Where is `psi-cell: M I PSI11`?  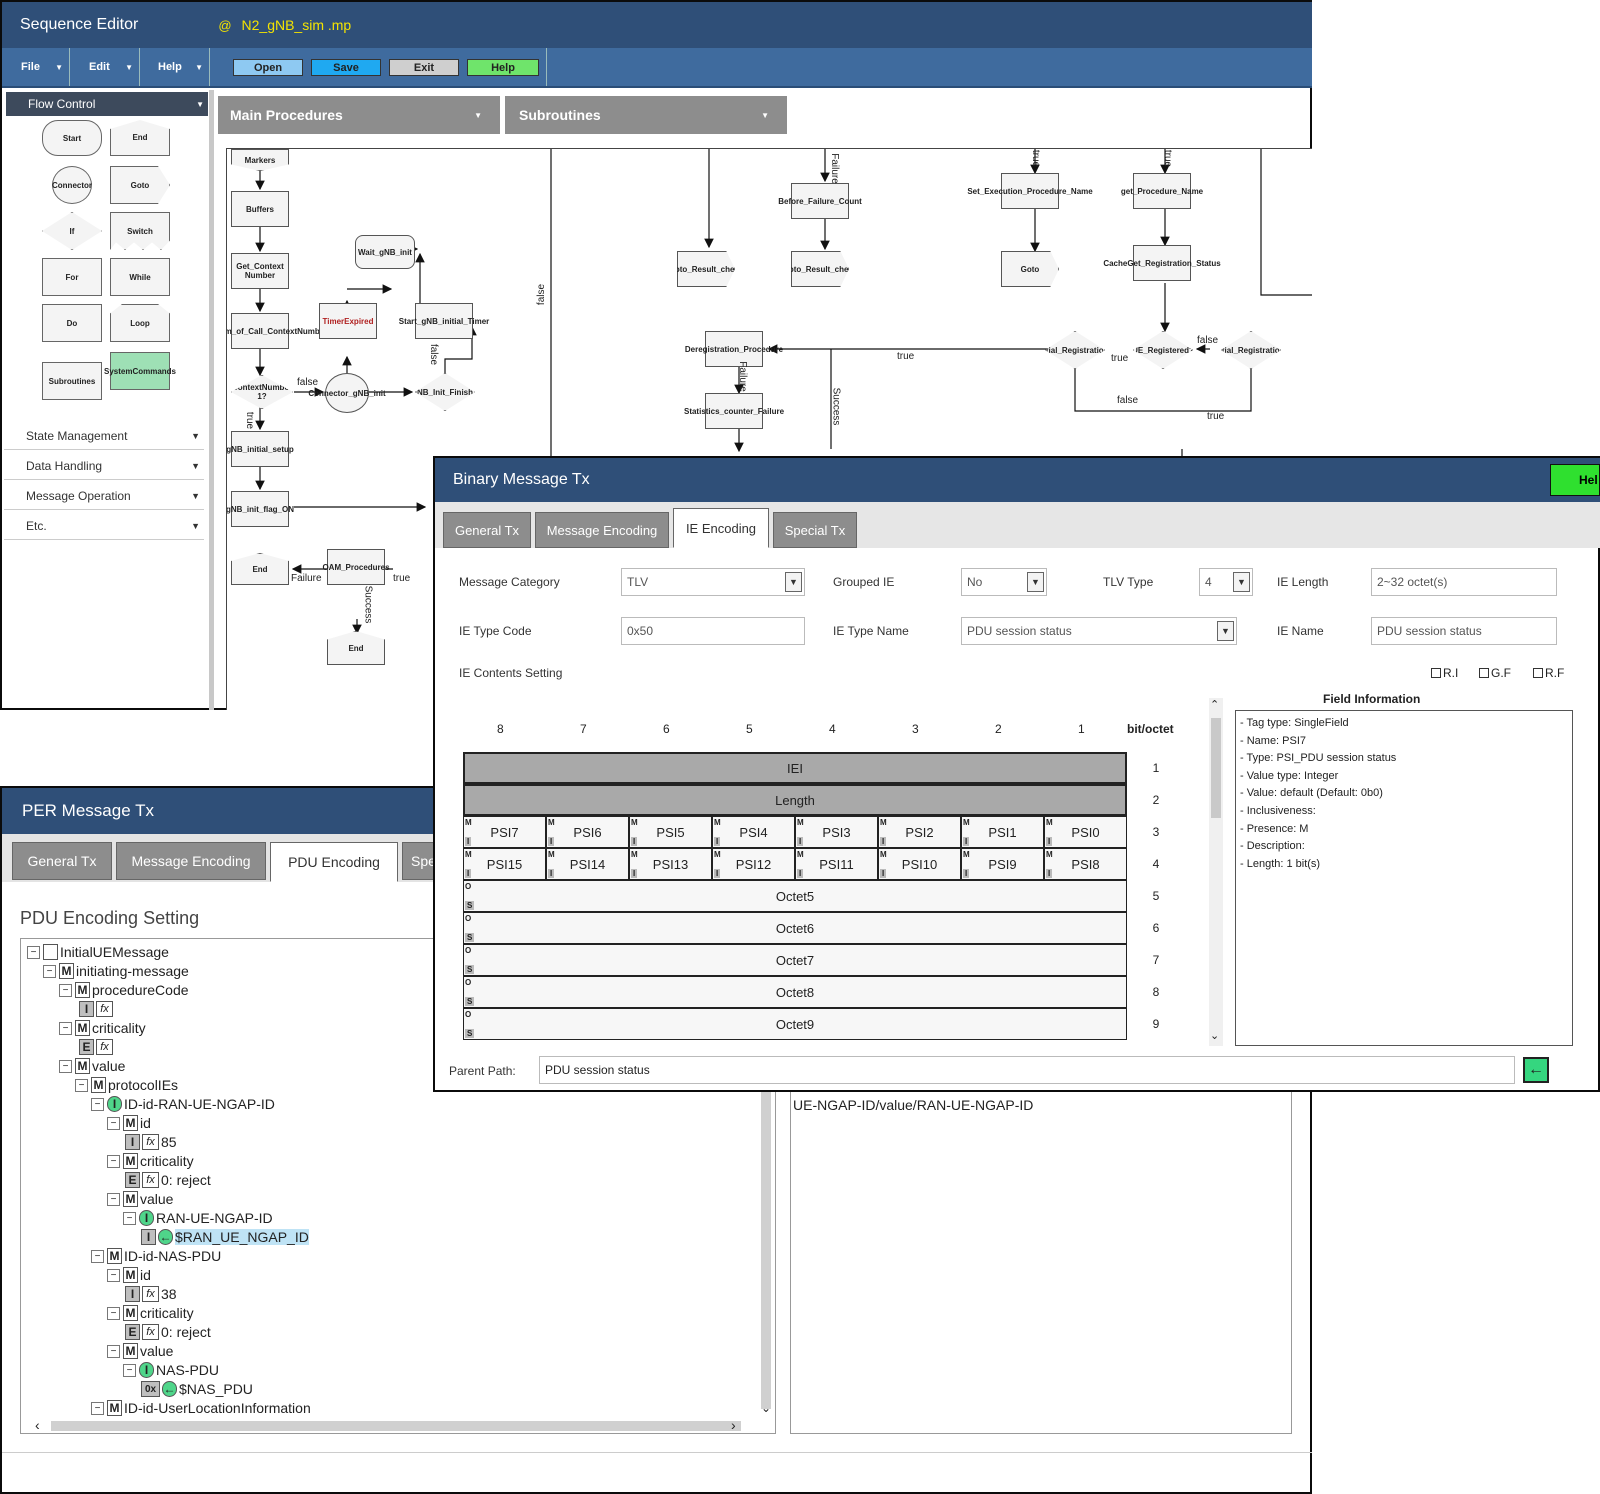 psi-cell: M I PSI11 is located at coordinates (836, 864).